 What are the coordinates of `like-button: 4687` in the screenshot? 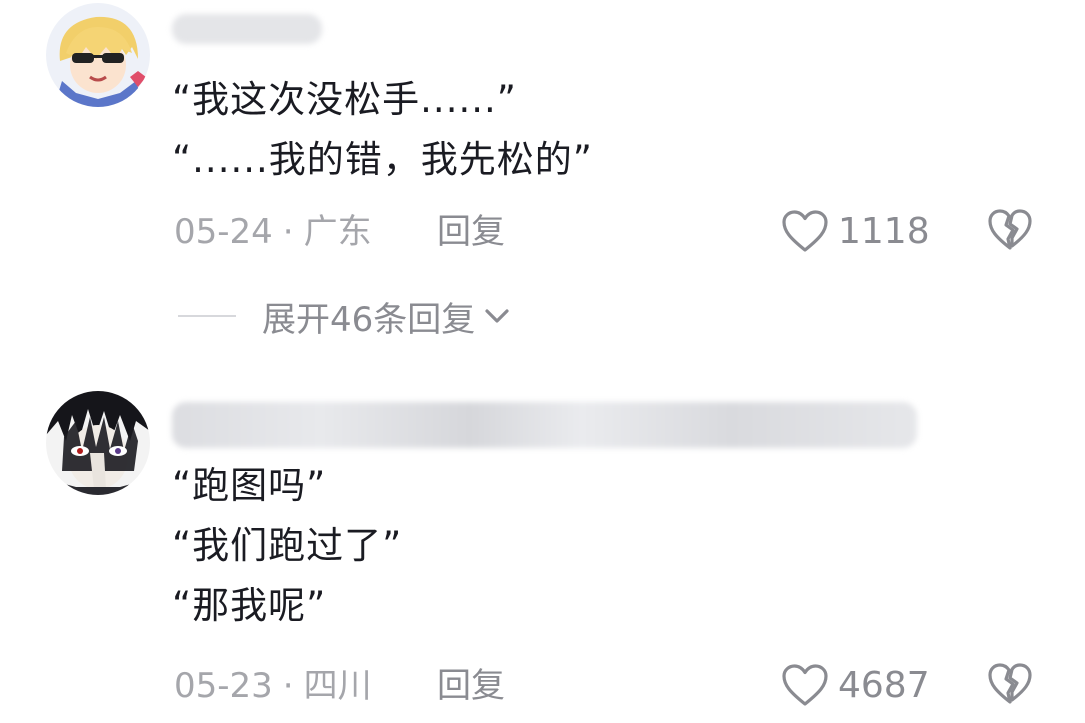 It's located at (855, 685).